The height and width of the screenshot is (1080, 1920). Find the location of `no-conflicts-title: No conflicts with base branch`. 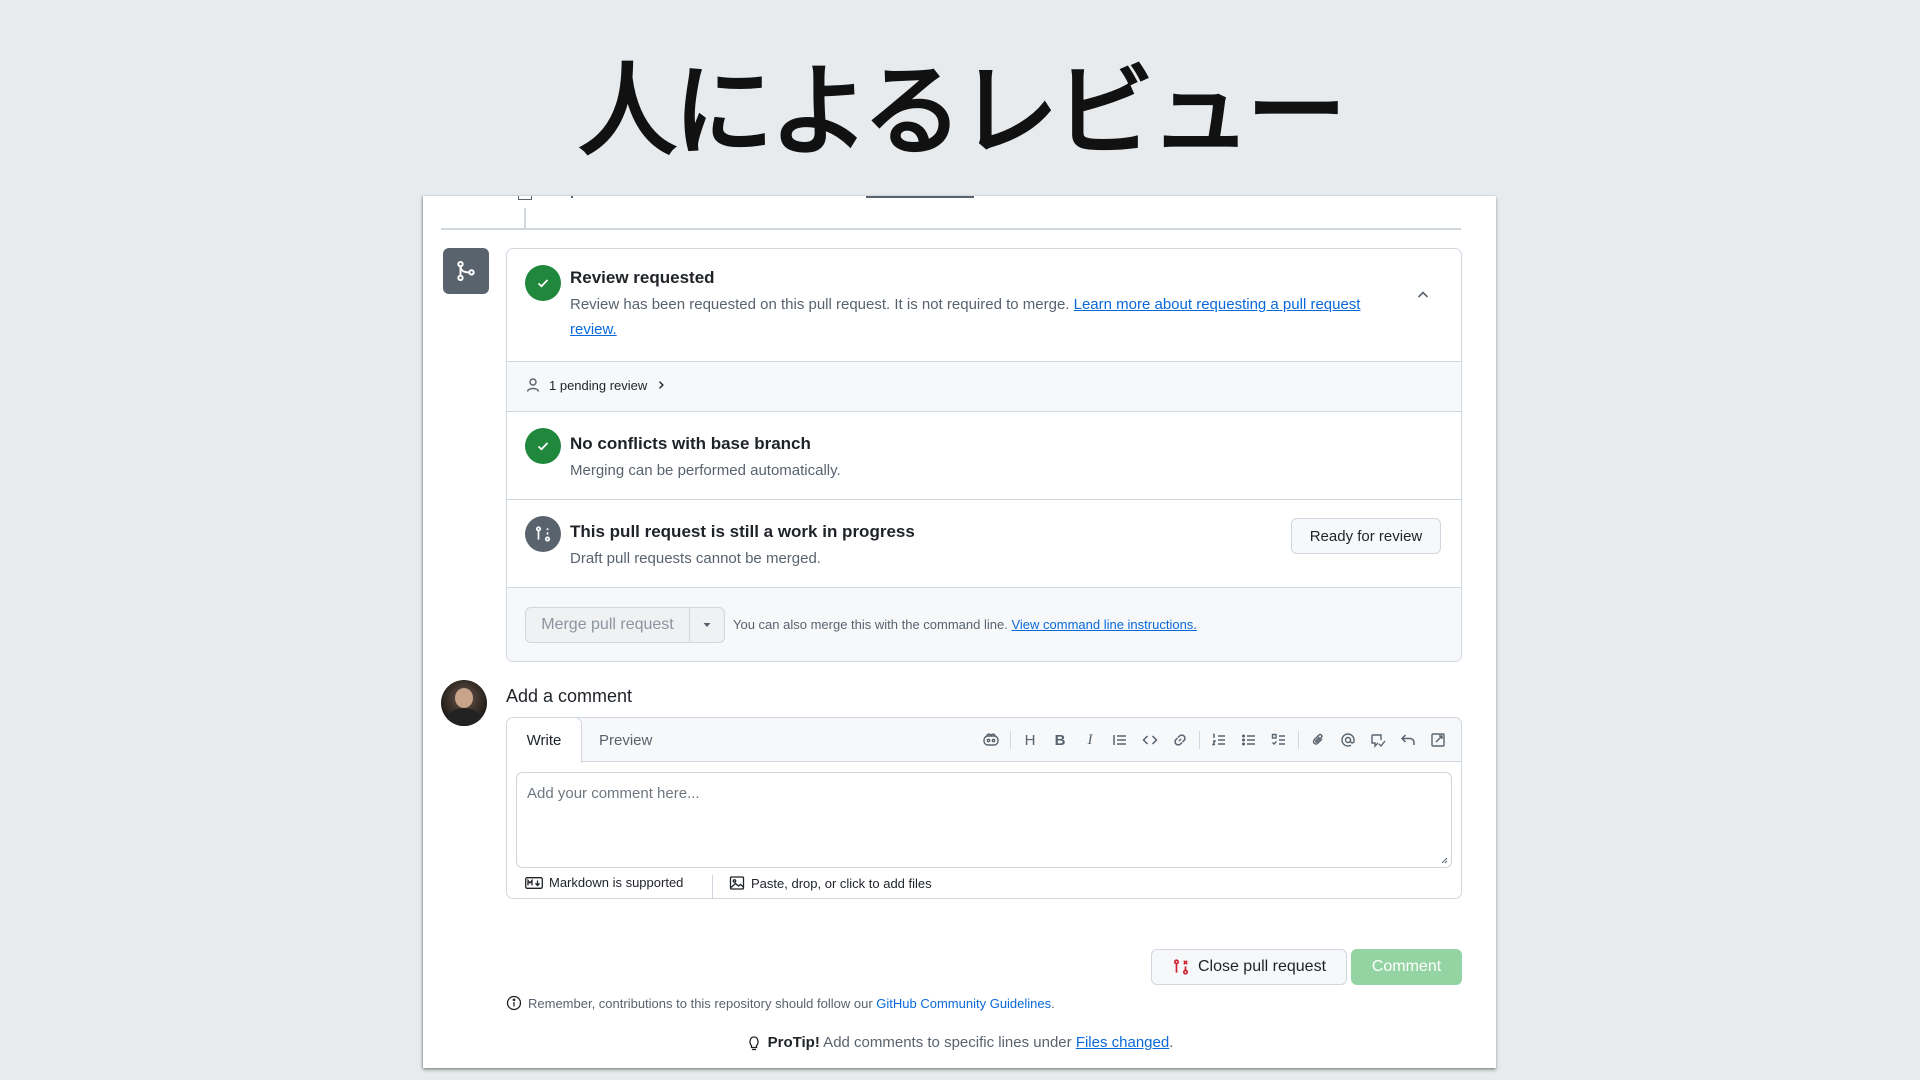

no-conflicts-title: No conflicts with base branch is located at coordinates (690, 443).